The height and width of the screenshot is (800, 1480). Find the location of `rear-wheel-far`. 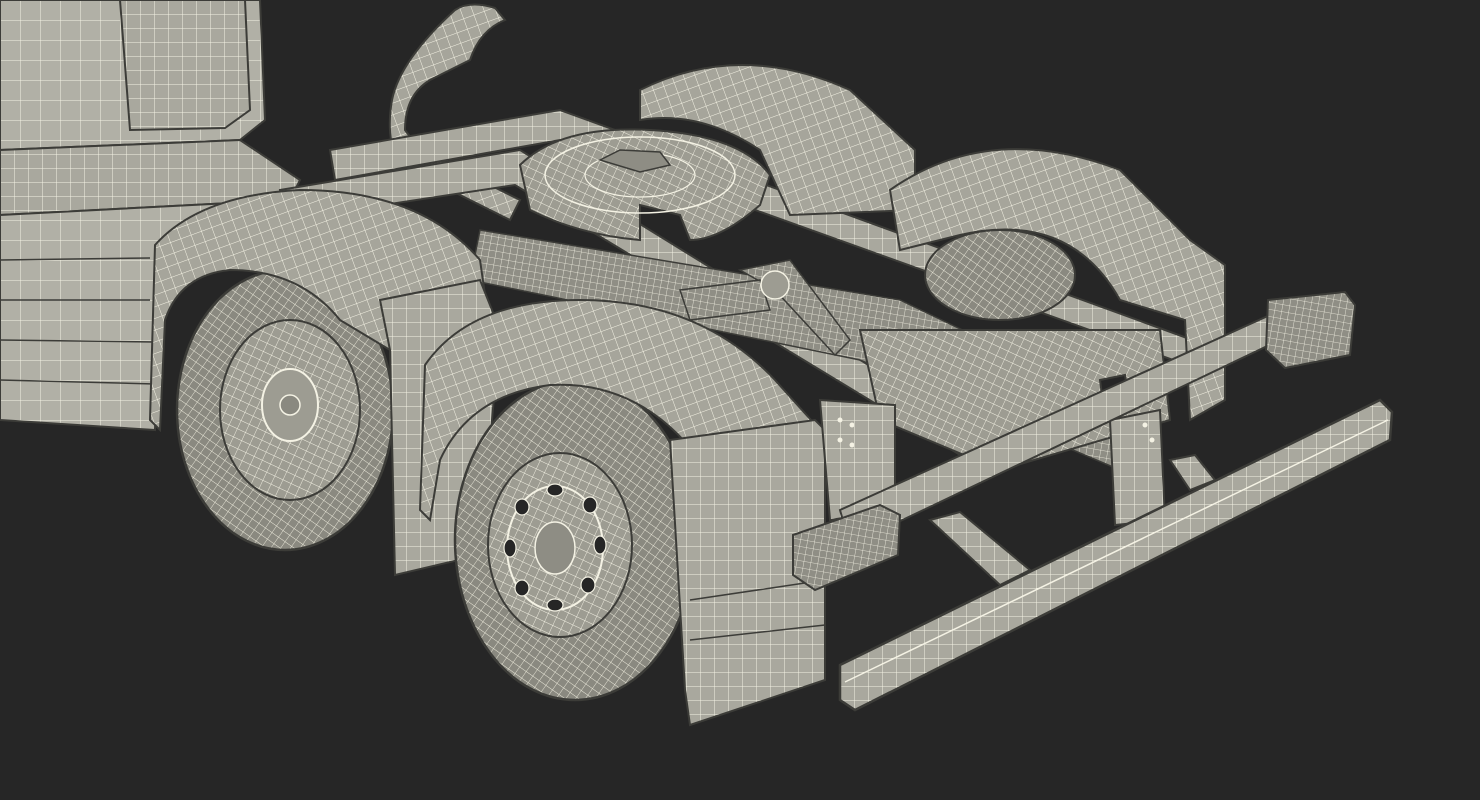

rear-wheel-far is located at coordinates (1000, 275).